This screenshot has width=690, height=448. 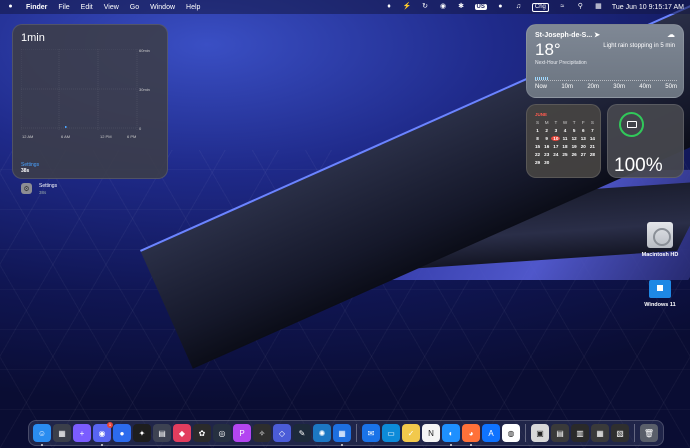 I want to click on dock-preview-1-icon: ▣, so click(x=540, y=433).